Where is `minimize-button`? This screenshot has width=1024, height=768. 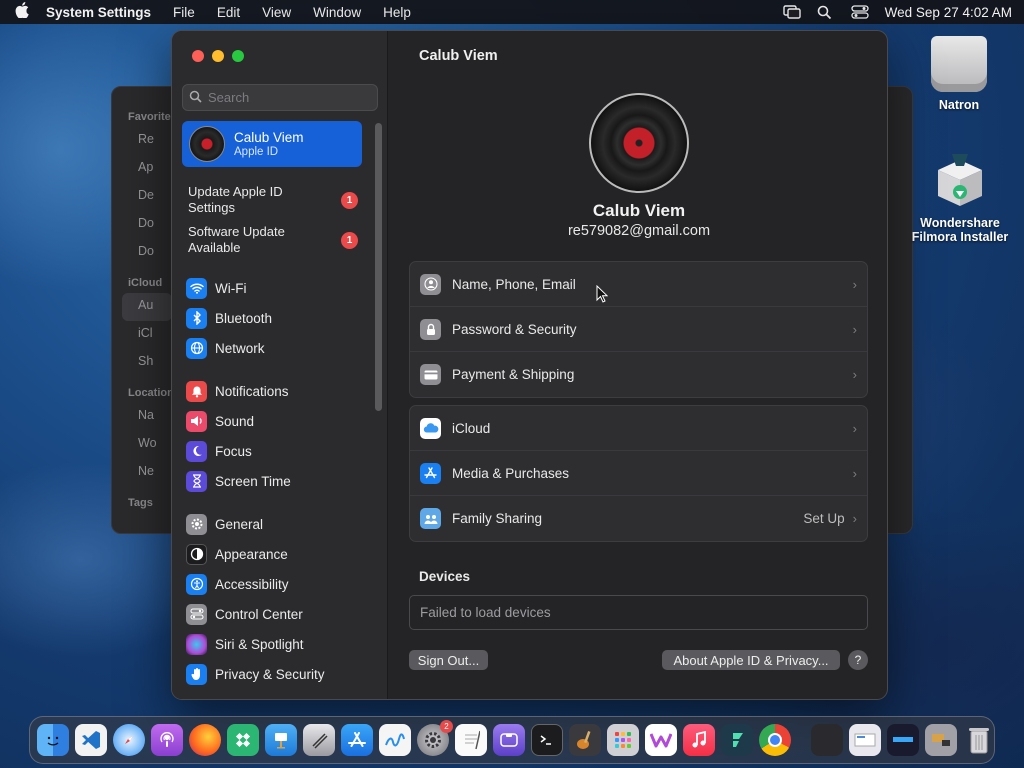
minimize-button is located at coordinates (218, 56).